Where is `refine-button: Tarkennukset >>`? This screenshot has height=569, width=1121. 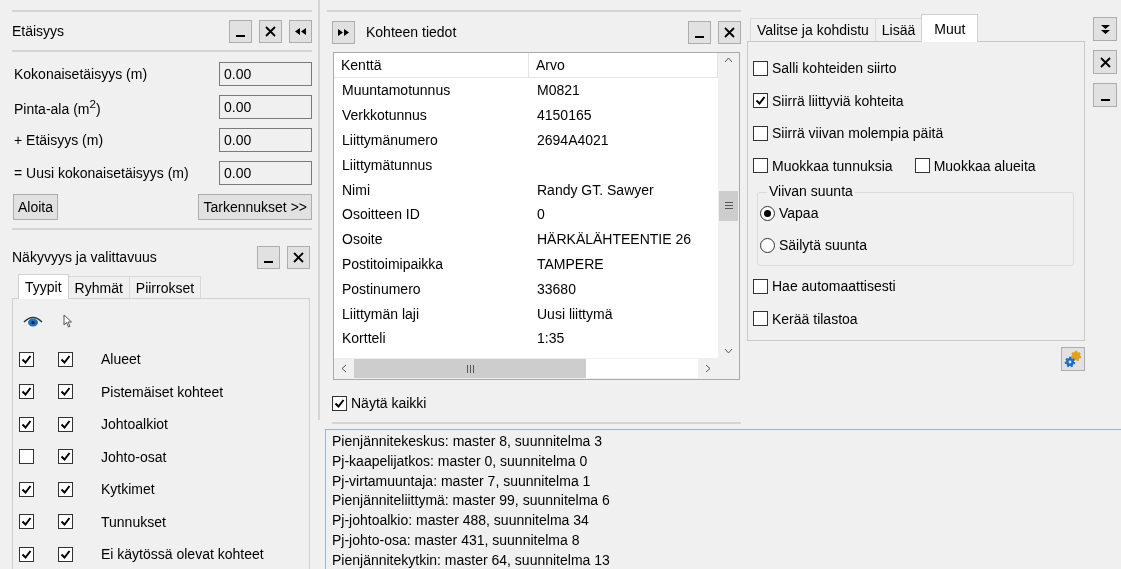 refine-button: Tarkennukset >> is located at coordinates (255, 207).